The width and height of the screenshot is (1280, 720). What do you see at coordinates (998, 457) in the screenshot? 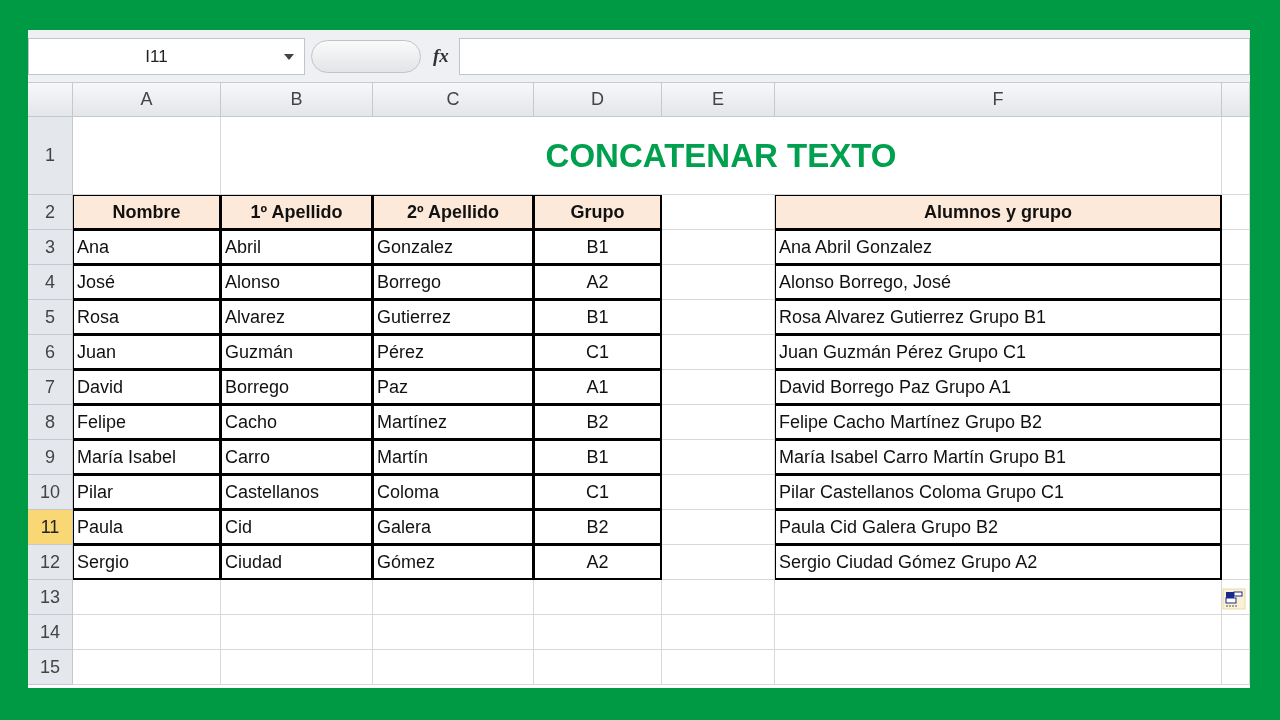
I see `table-cell: María Isabel Carro Martín Grupo B1` at bounding box center [998, 457].